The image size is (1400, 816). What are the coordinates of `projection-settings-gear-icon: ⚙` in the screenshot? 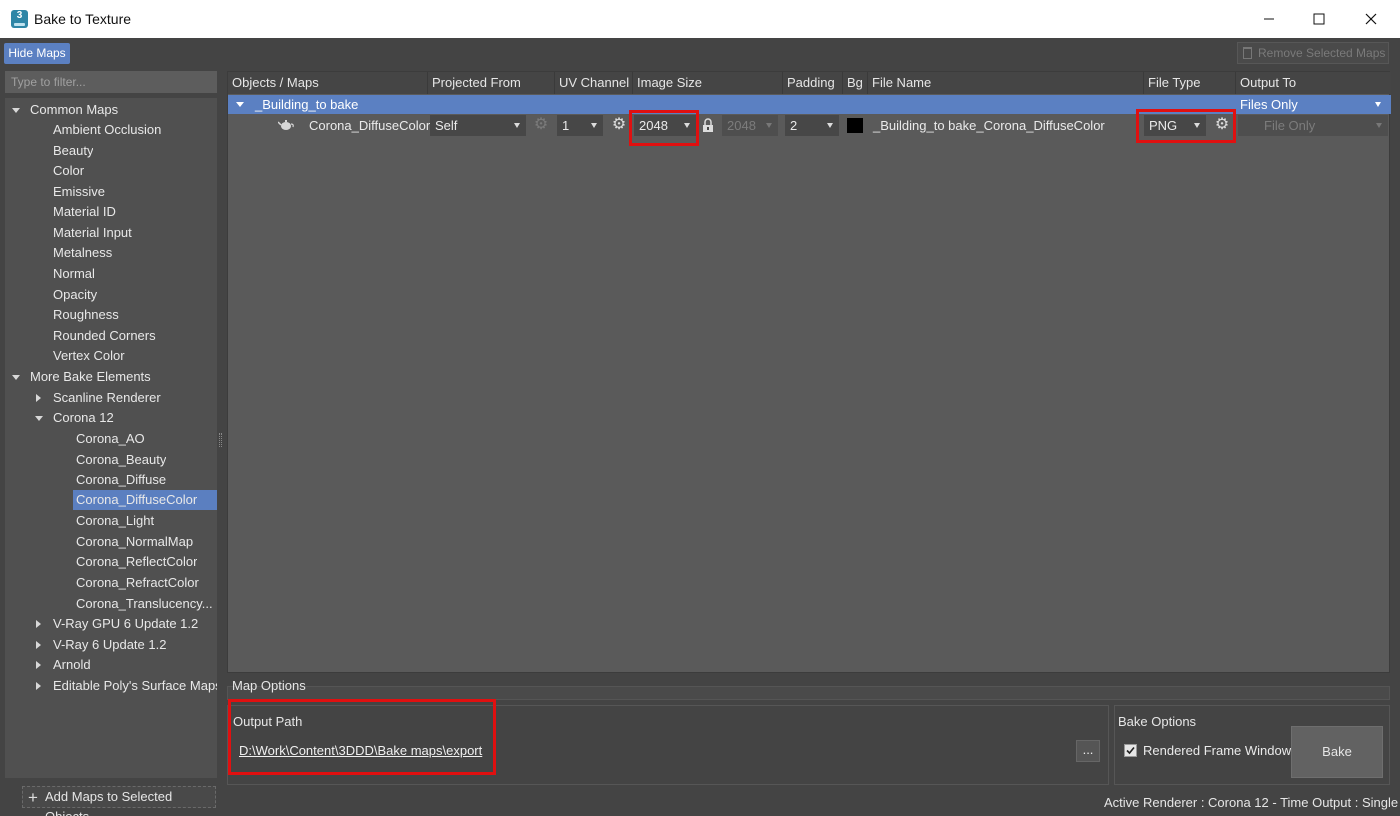 It's located at (541, 125).